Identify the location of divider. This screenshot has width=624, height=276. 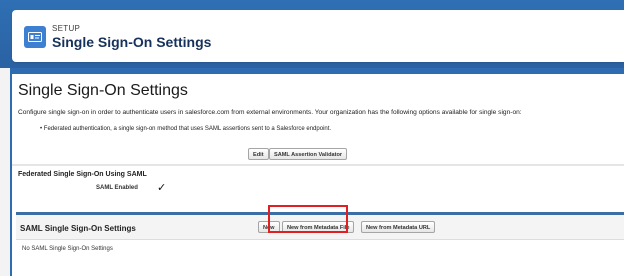
(318, 165).